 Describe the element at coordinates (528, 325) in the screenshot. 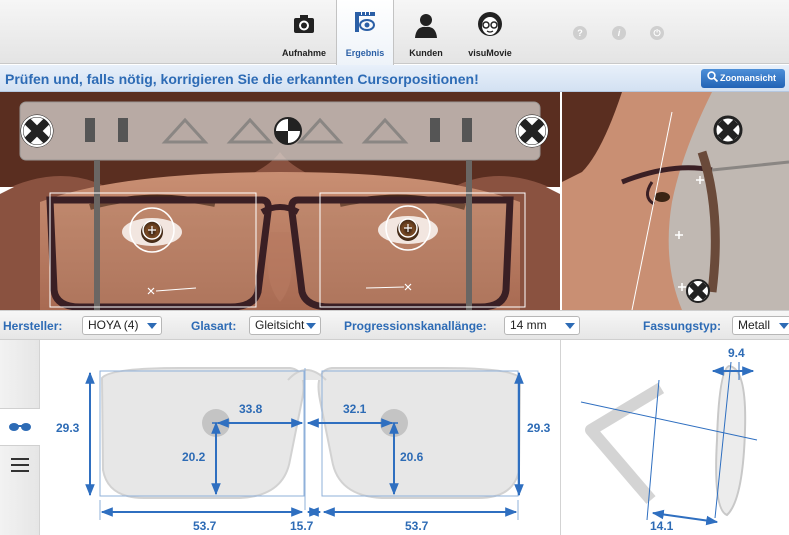

I see `progression-value: 14 mm` at that location.